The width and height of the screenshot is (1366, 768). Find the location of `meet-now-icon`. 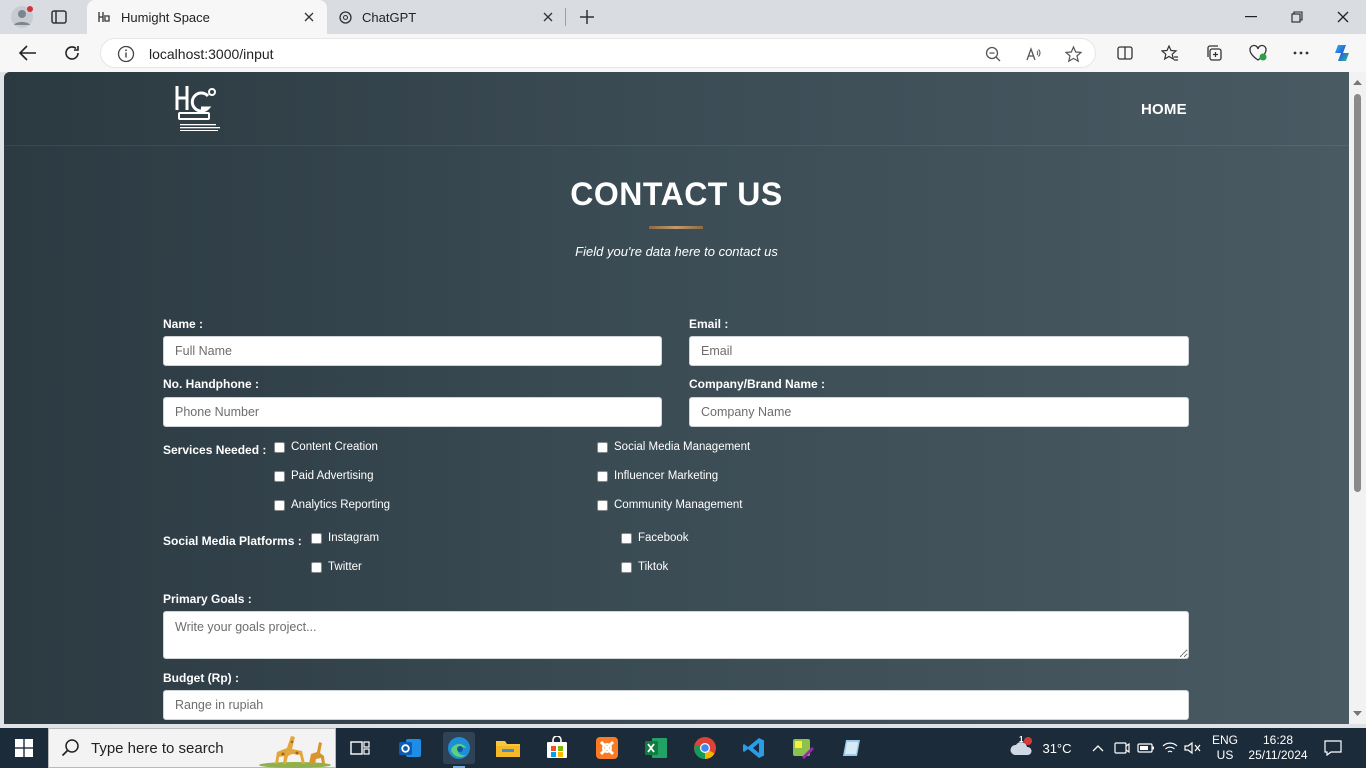

meet-now-icon is located at coordinates (1122, 748).